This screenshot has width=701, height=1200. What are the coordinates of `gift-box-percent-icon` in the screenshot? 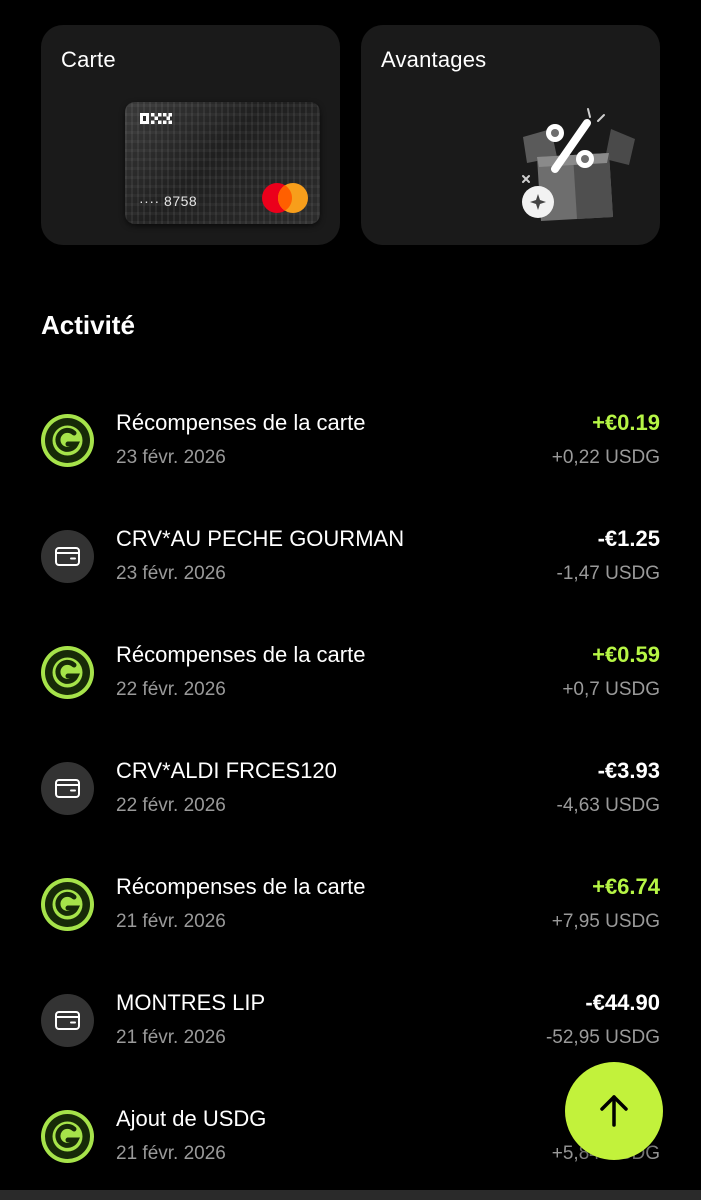 It's located at (578, 164).